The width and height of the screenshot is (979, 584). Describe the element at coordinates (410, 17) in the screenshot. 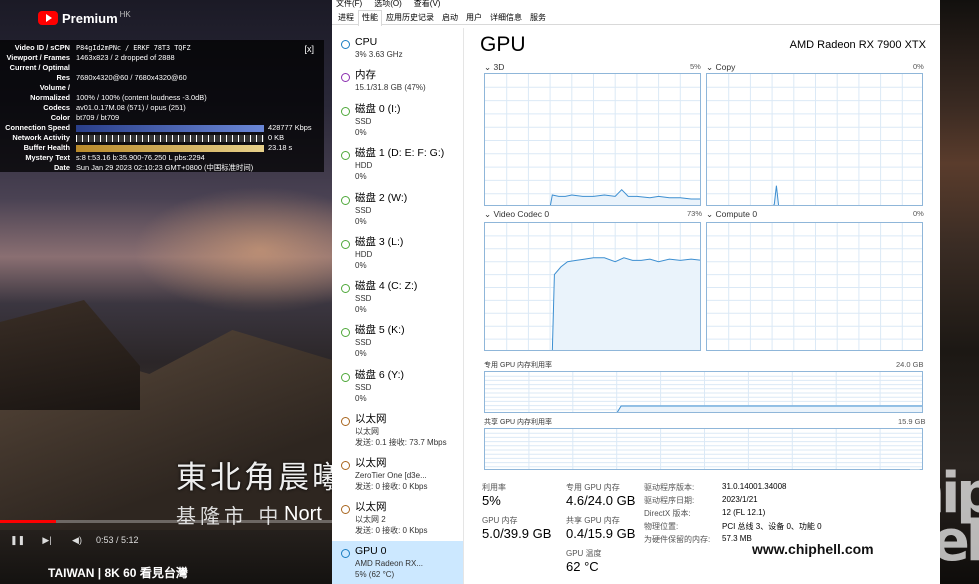

I see `tab-app-history: 应用历史记录` at that location.